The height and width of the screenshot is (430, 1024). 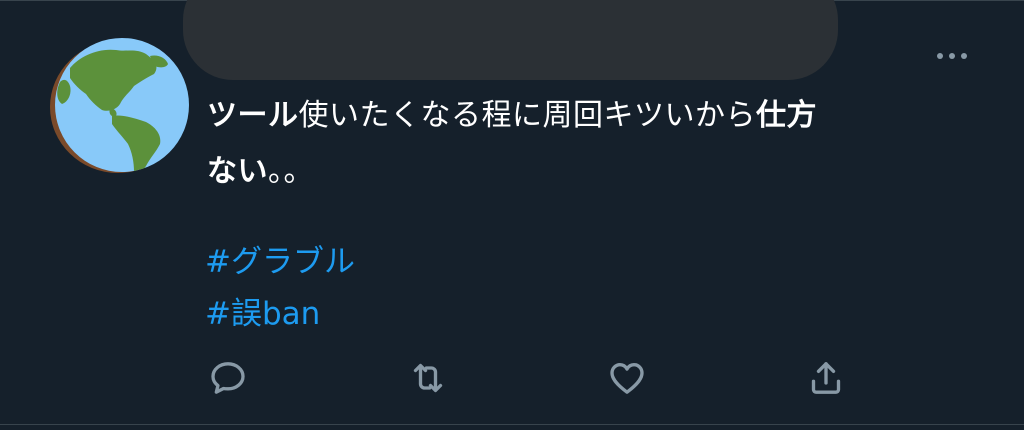 I want to click on like-button, so click(x=627, y=378).